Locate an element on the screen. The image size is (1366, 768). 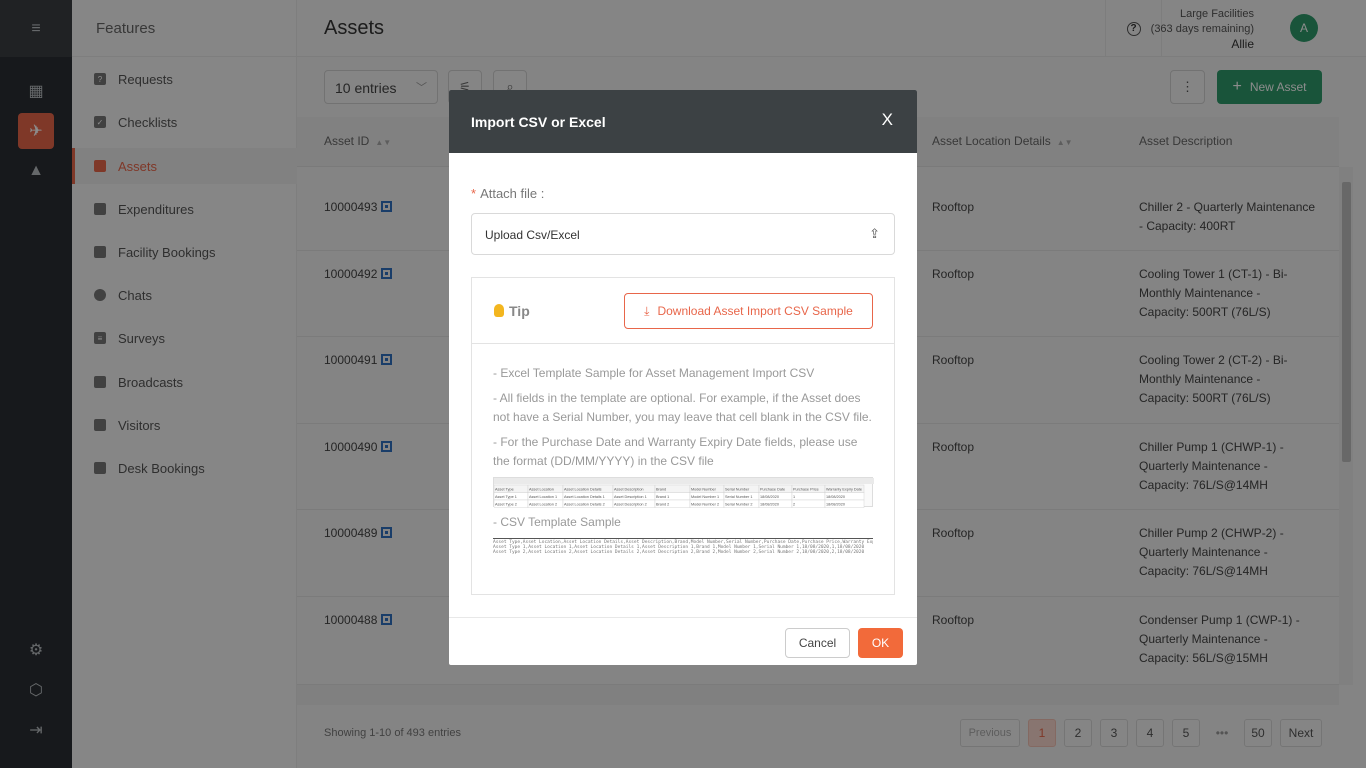
excel-sample-cell-text: Asset Type 2 is located at coordinates (506, 505).